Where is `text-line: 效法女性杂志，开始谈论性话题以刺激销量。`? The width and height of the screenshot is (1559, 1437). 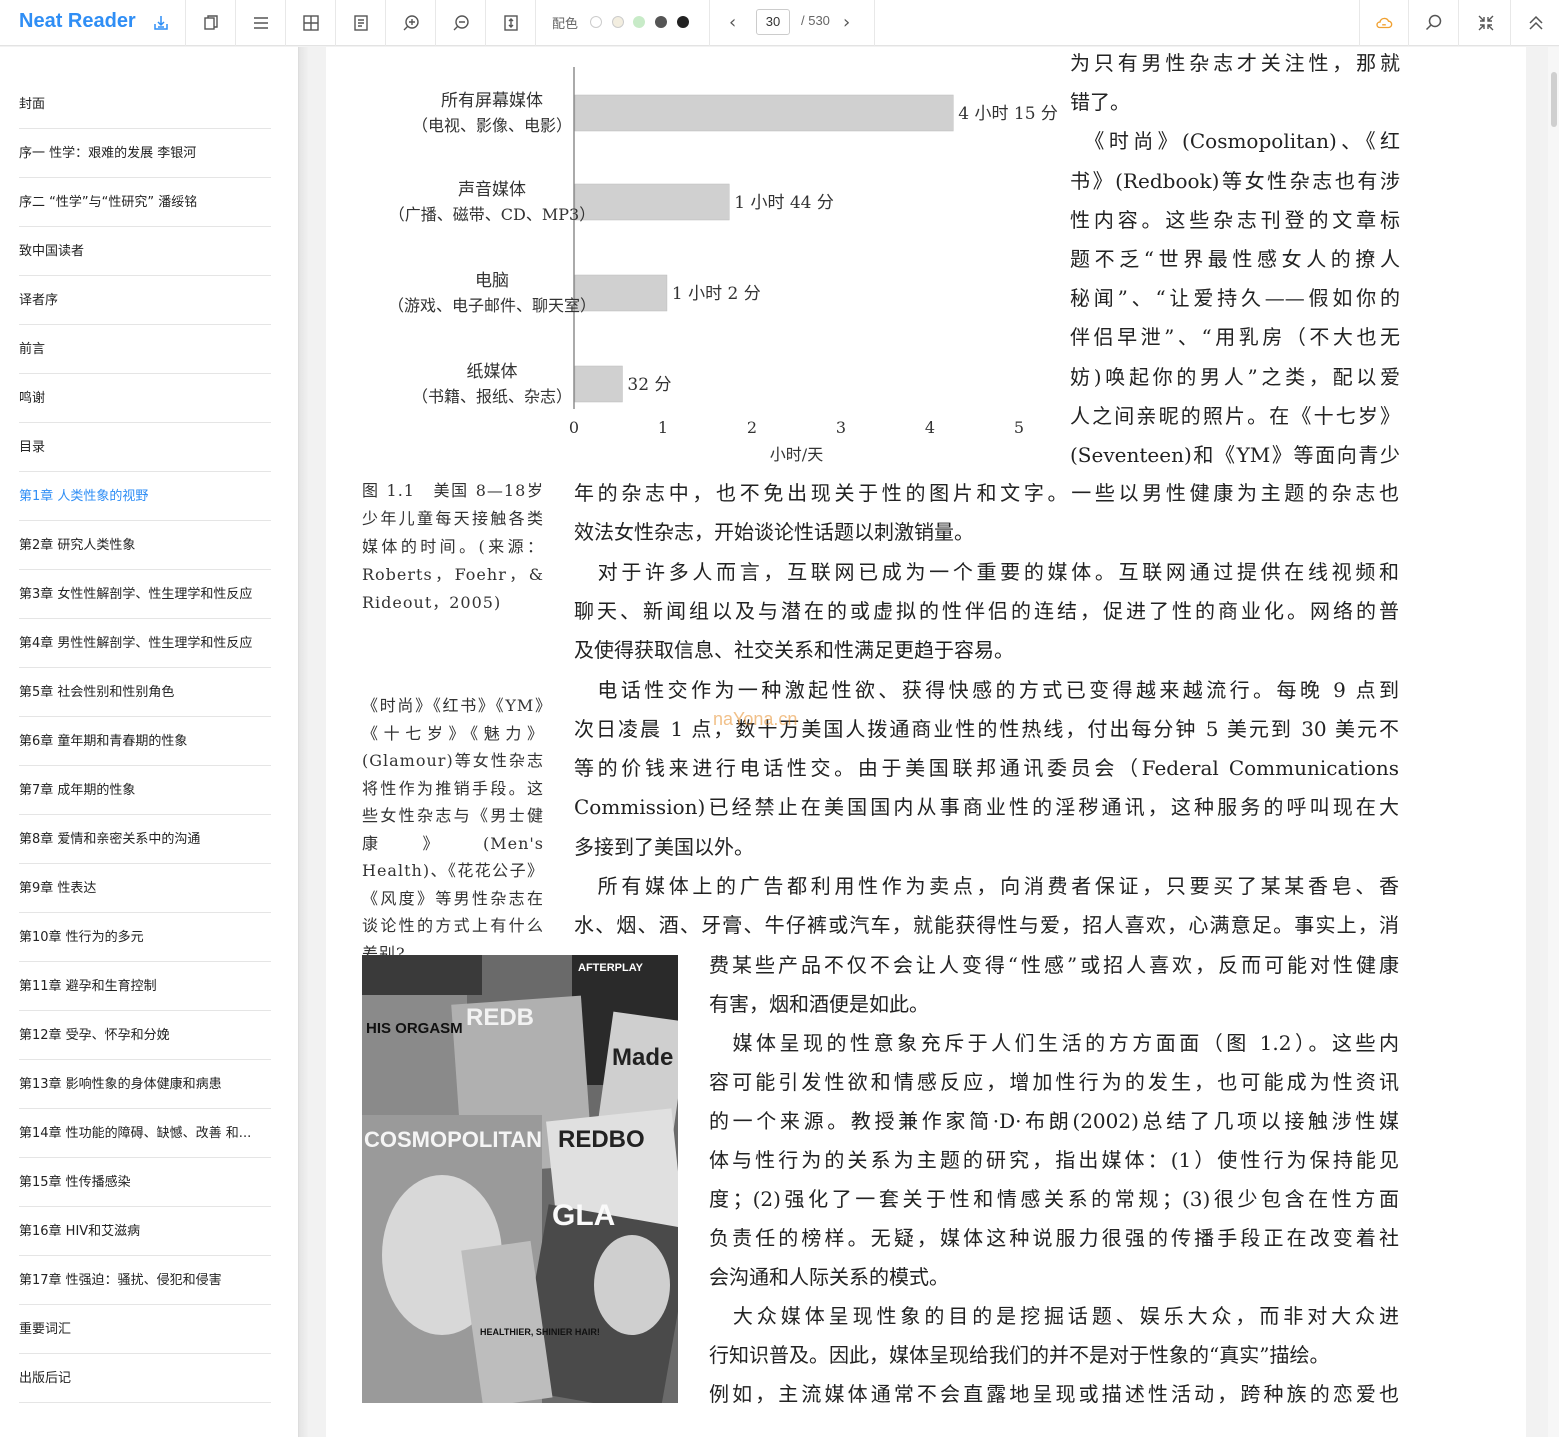
text-line: 效法女性杂志，开始谈论性话题以刺激销量。 is located at coordinates (774, 532).